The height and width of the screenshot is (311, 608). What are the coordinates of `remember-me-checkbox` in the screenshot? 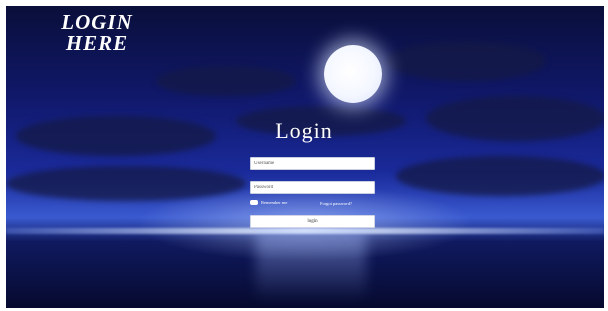 It's located at (254, 202).